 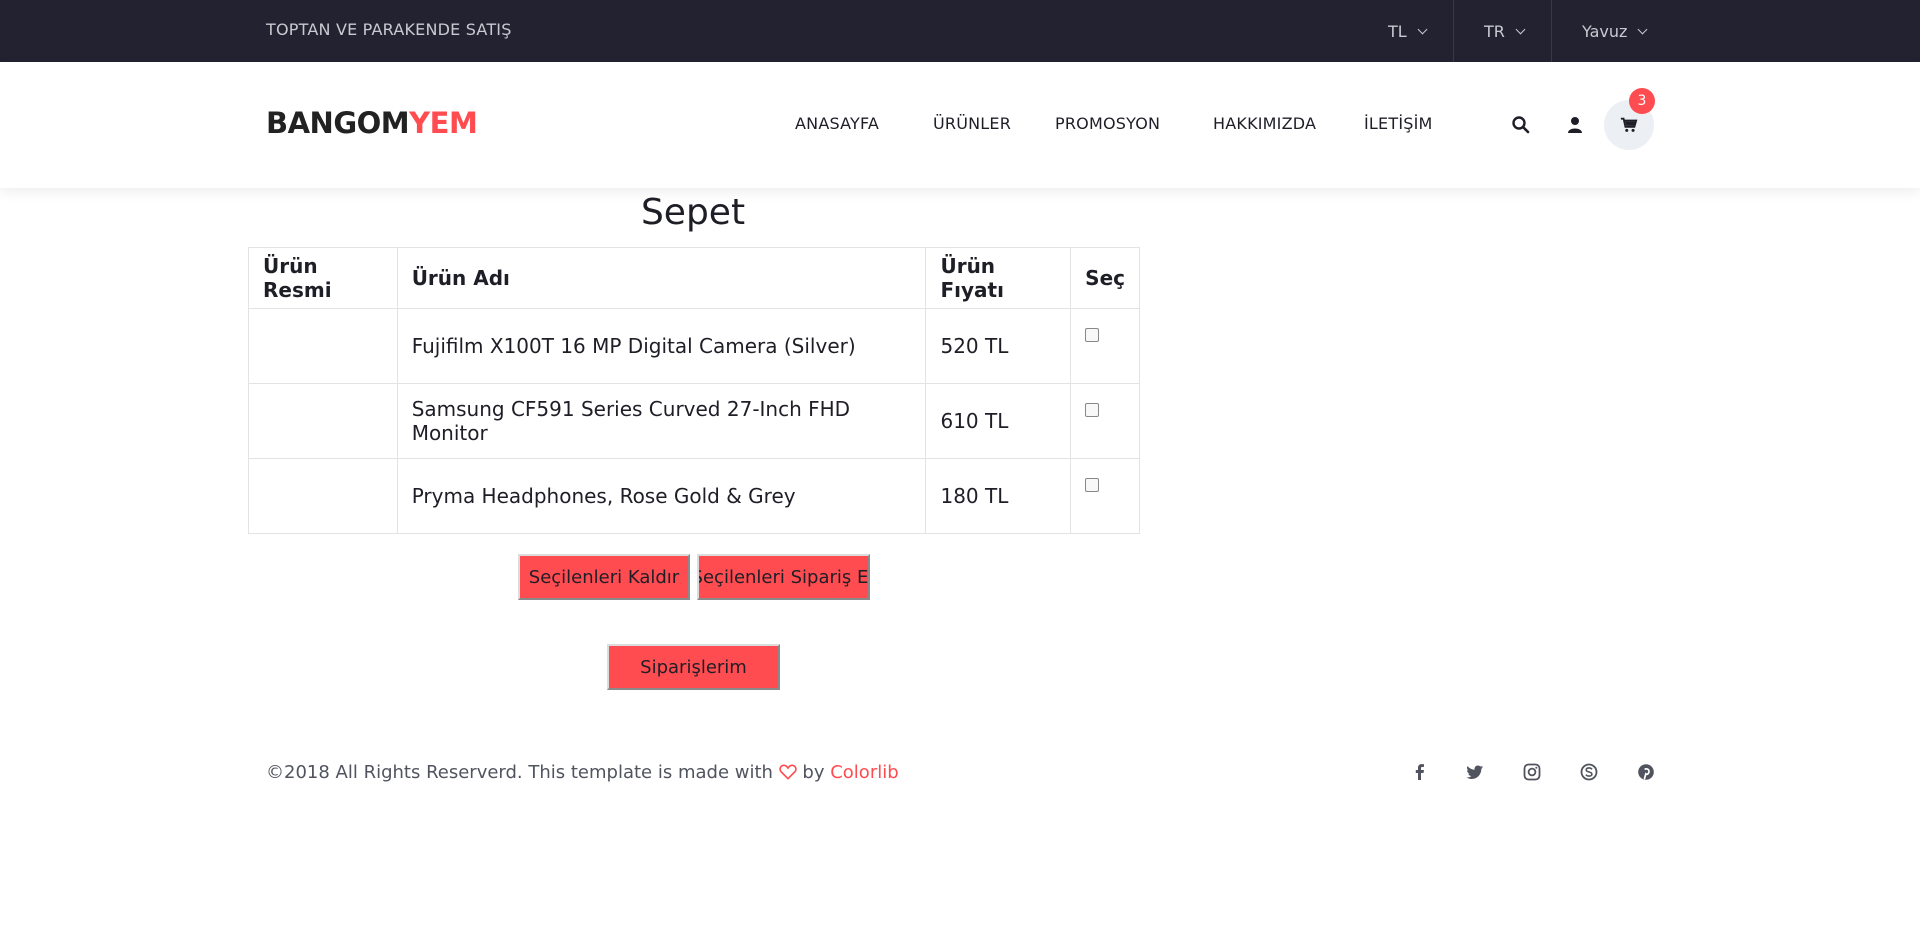 What do you see at coordinates (1589, 772) in the screenshot?
I see `skype-icon` at bounding box center [1589, 772].